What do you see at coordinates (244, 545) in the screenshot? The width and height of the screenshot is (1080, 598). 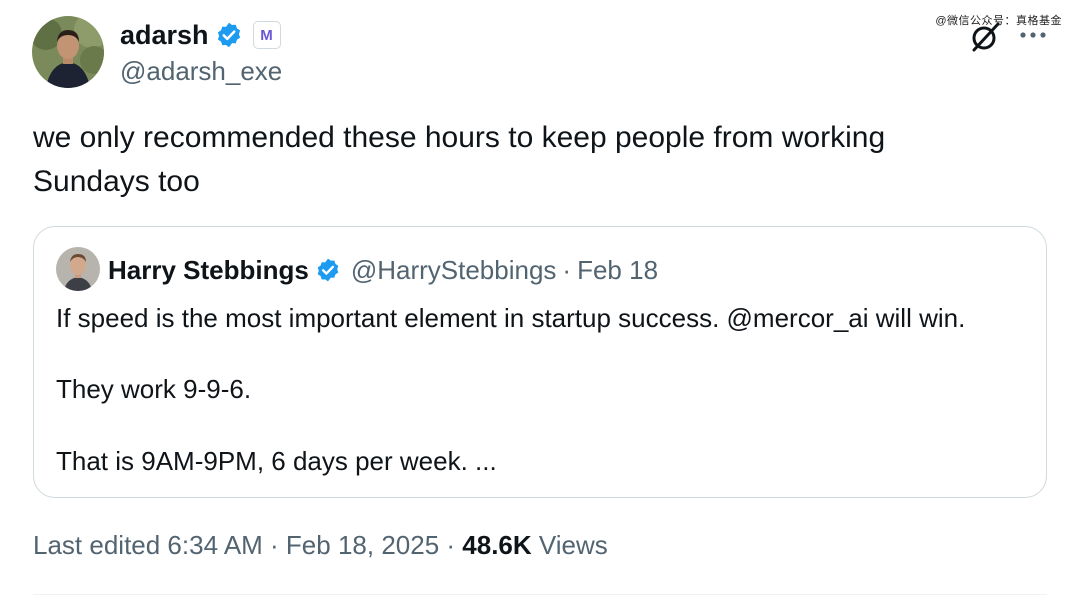 I see `edited-timestamp: Last edited 6:34 AM · Feb 18, 2025 ·` at bounding box center [244, 545].